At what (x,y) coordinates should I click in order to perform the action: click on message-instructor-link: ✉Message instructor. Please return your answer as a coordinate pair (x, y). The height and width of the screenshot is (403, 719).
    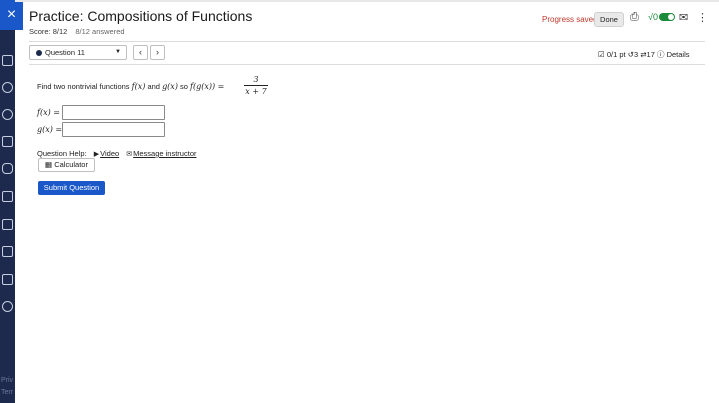
    Looking at the image, I should click on (161, 153).